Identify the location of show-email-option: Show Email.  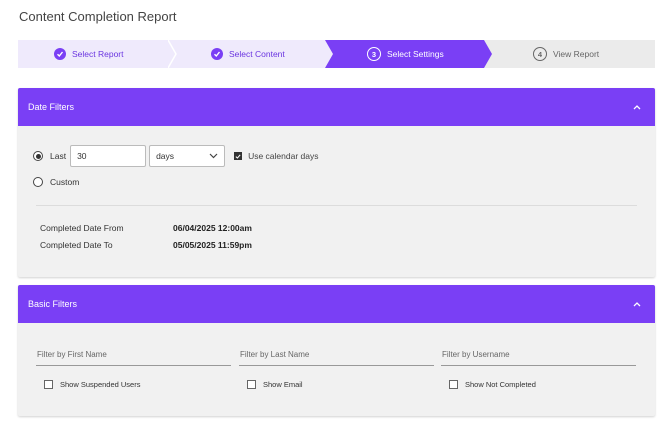
(275, 384).